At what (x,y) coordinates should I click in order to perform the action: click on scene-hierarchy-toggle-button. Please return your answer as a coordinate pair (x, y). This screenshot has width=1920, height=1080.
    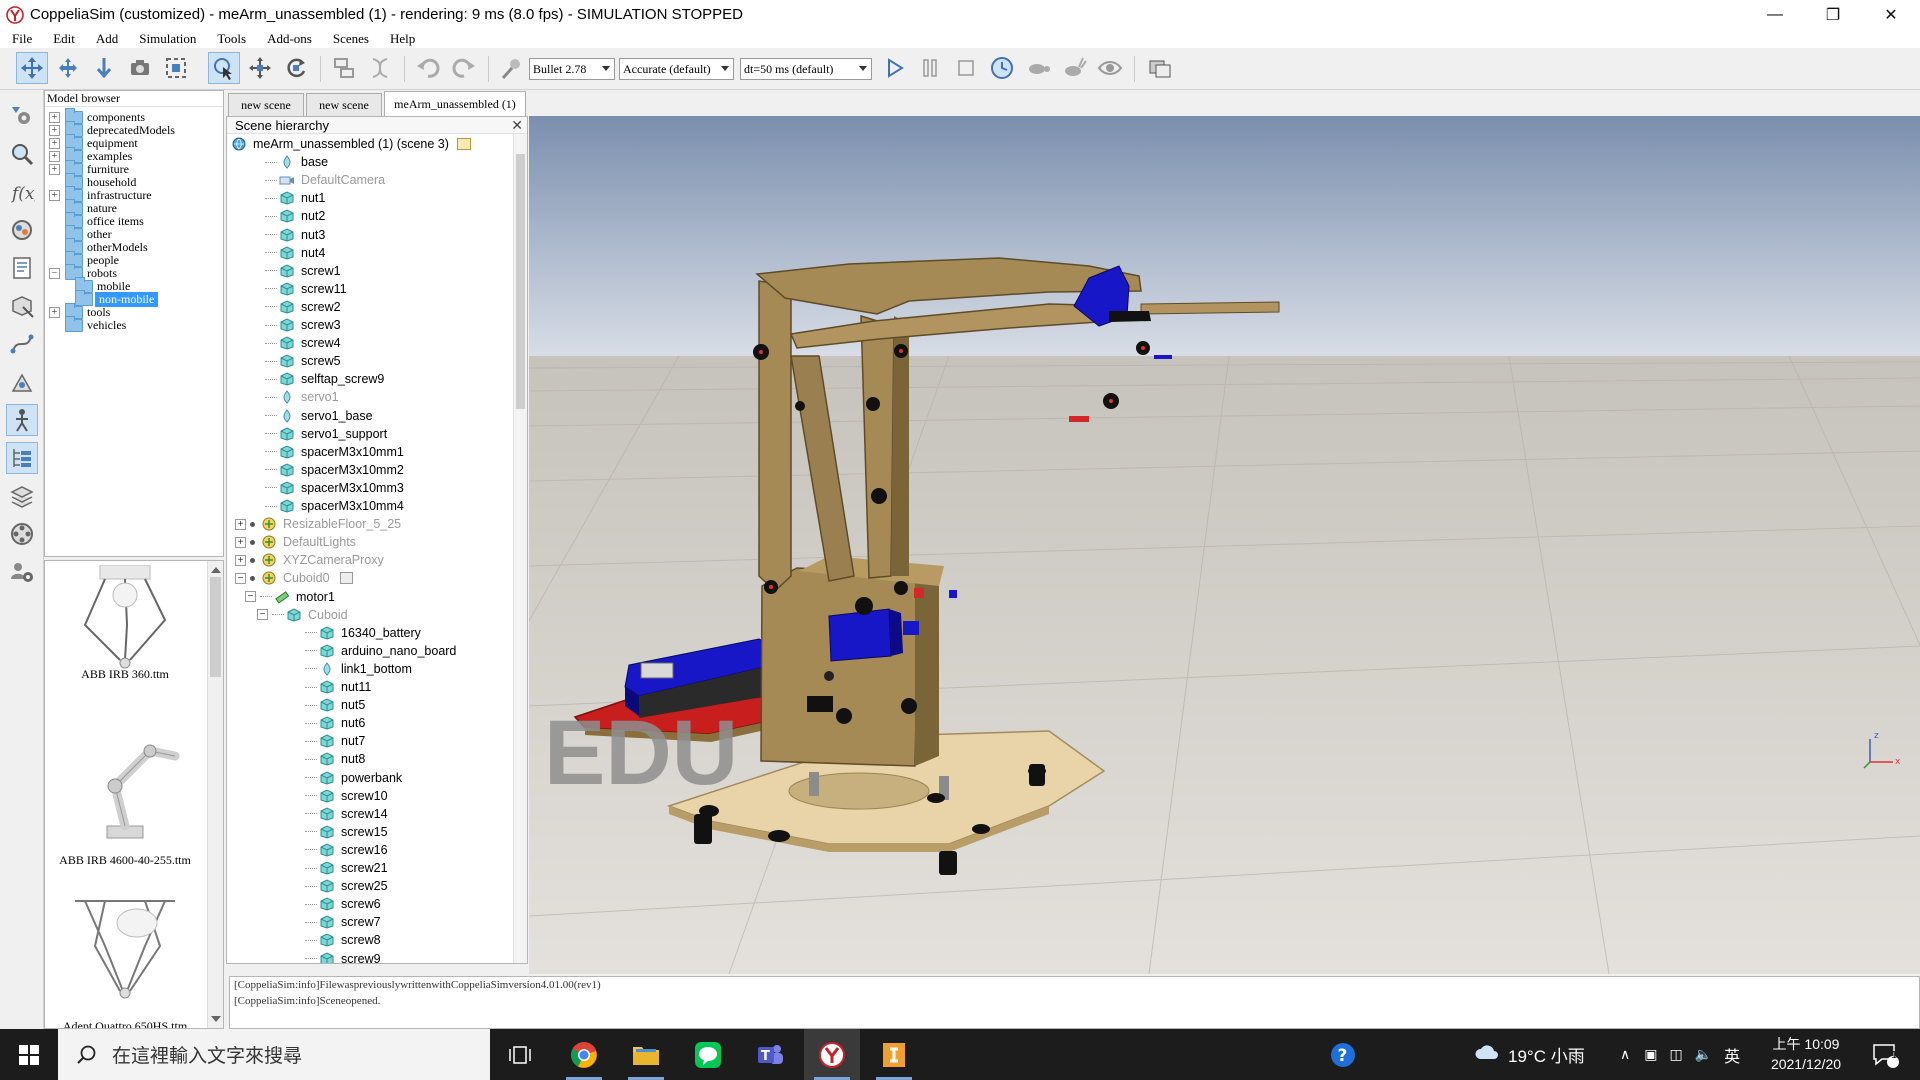
    Looking at the image, I should click on (22, 458).